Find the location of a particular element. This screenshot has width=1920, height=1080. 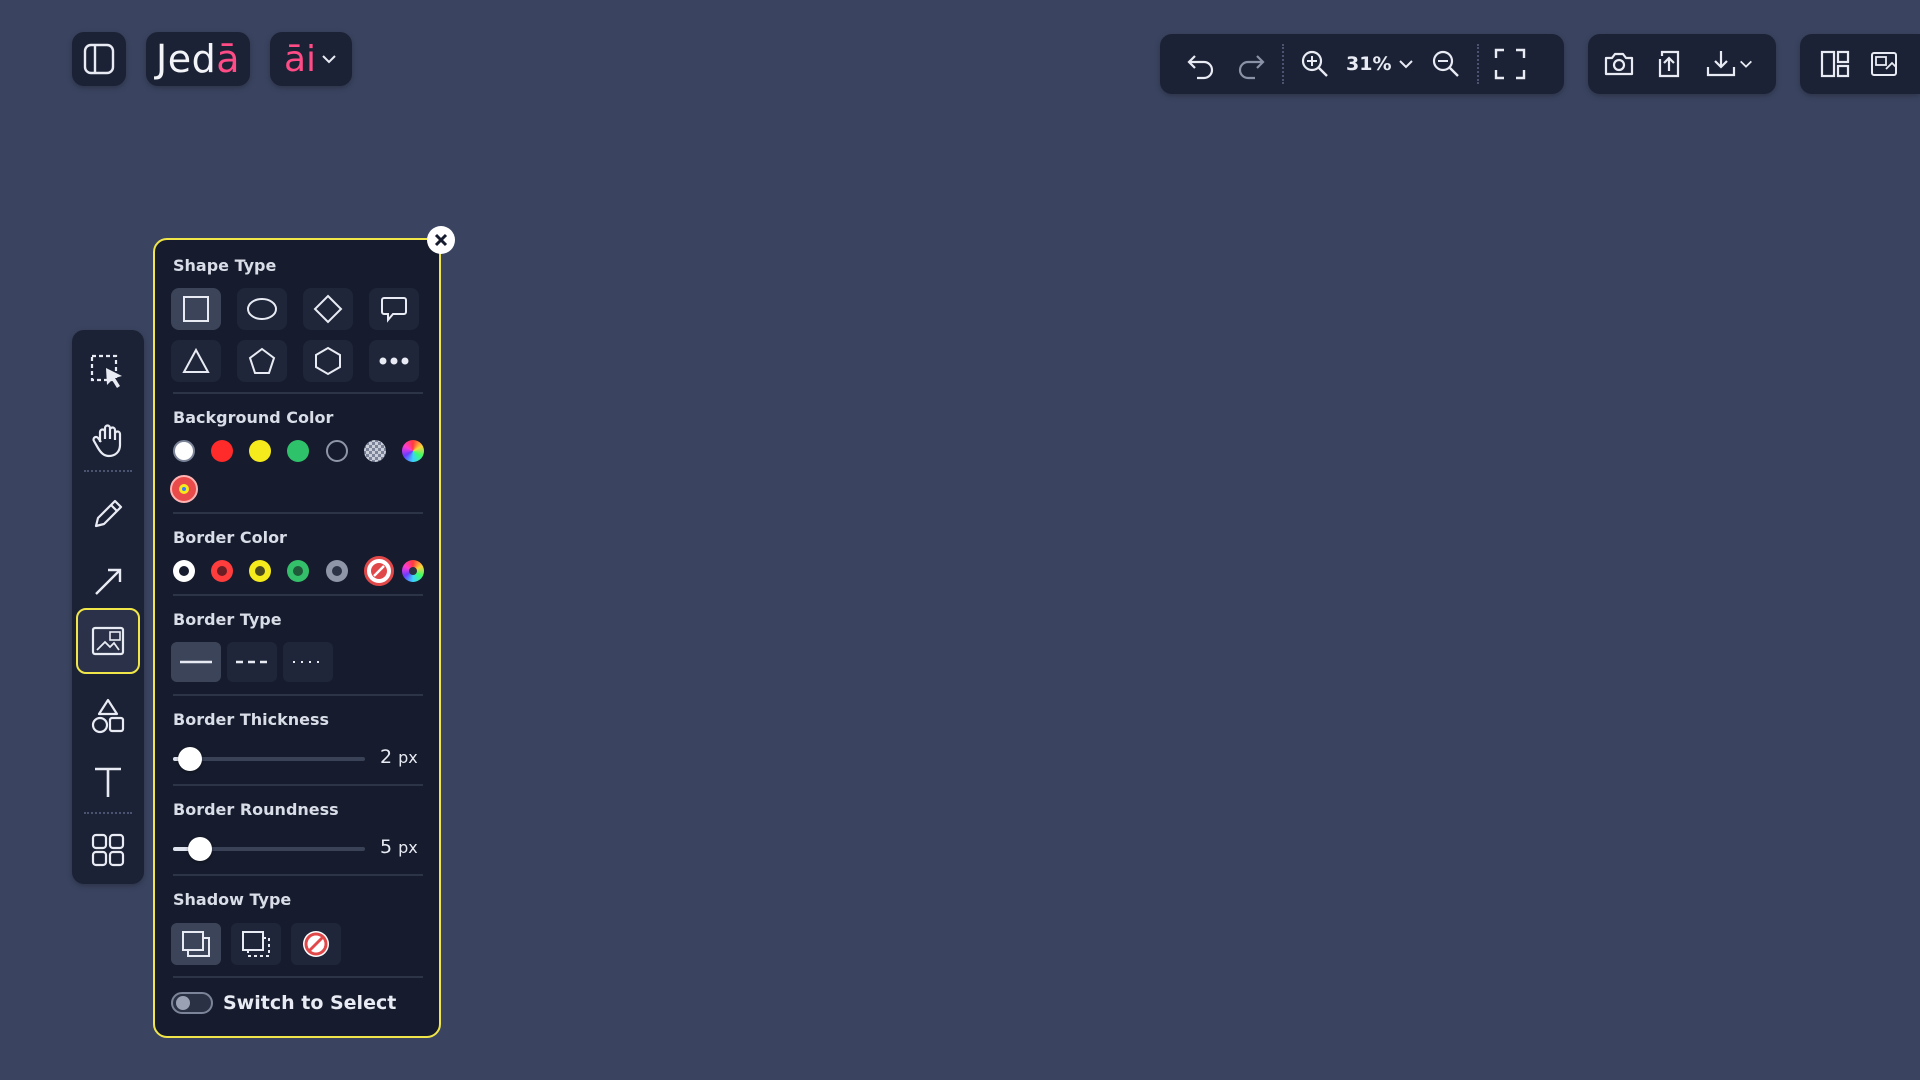

more-shapes-button is located at coordinates (394, 361).